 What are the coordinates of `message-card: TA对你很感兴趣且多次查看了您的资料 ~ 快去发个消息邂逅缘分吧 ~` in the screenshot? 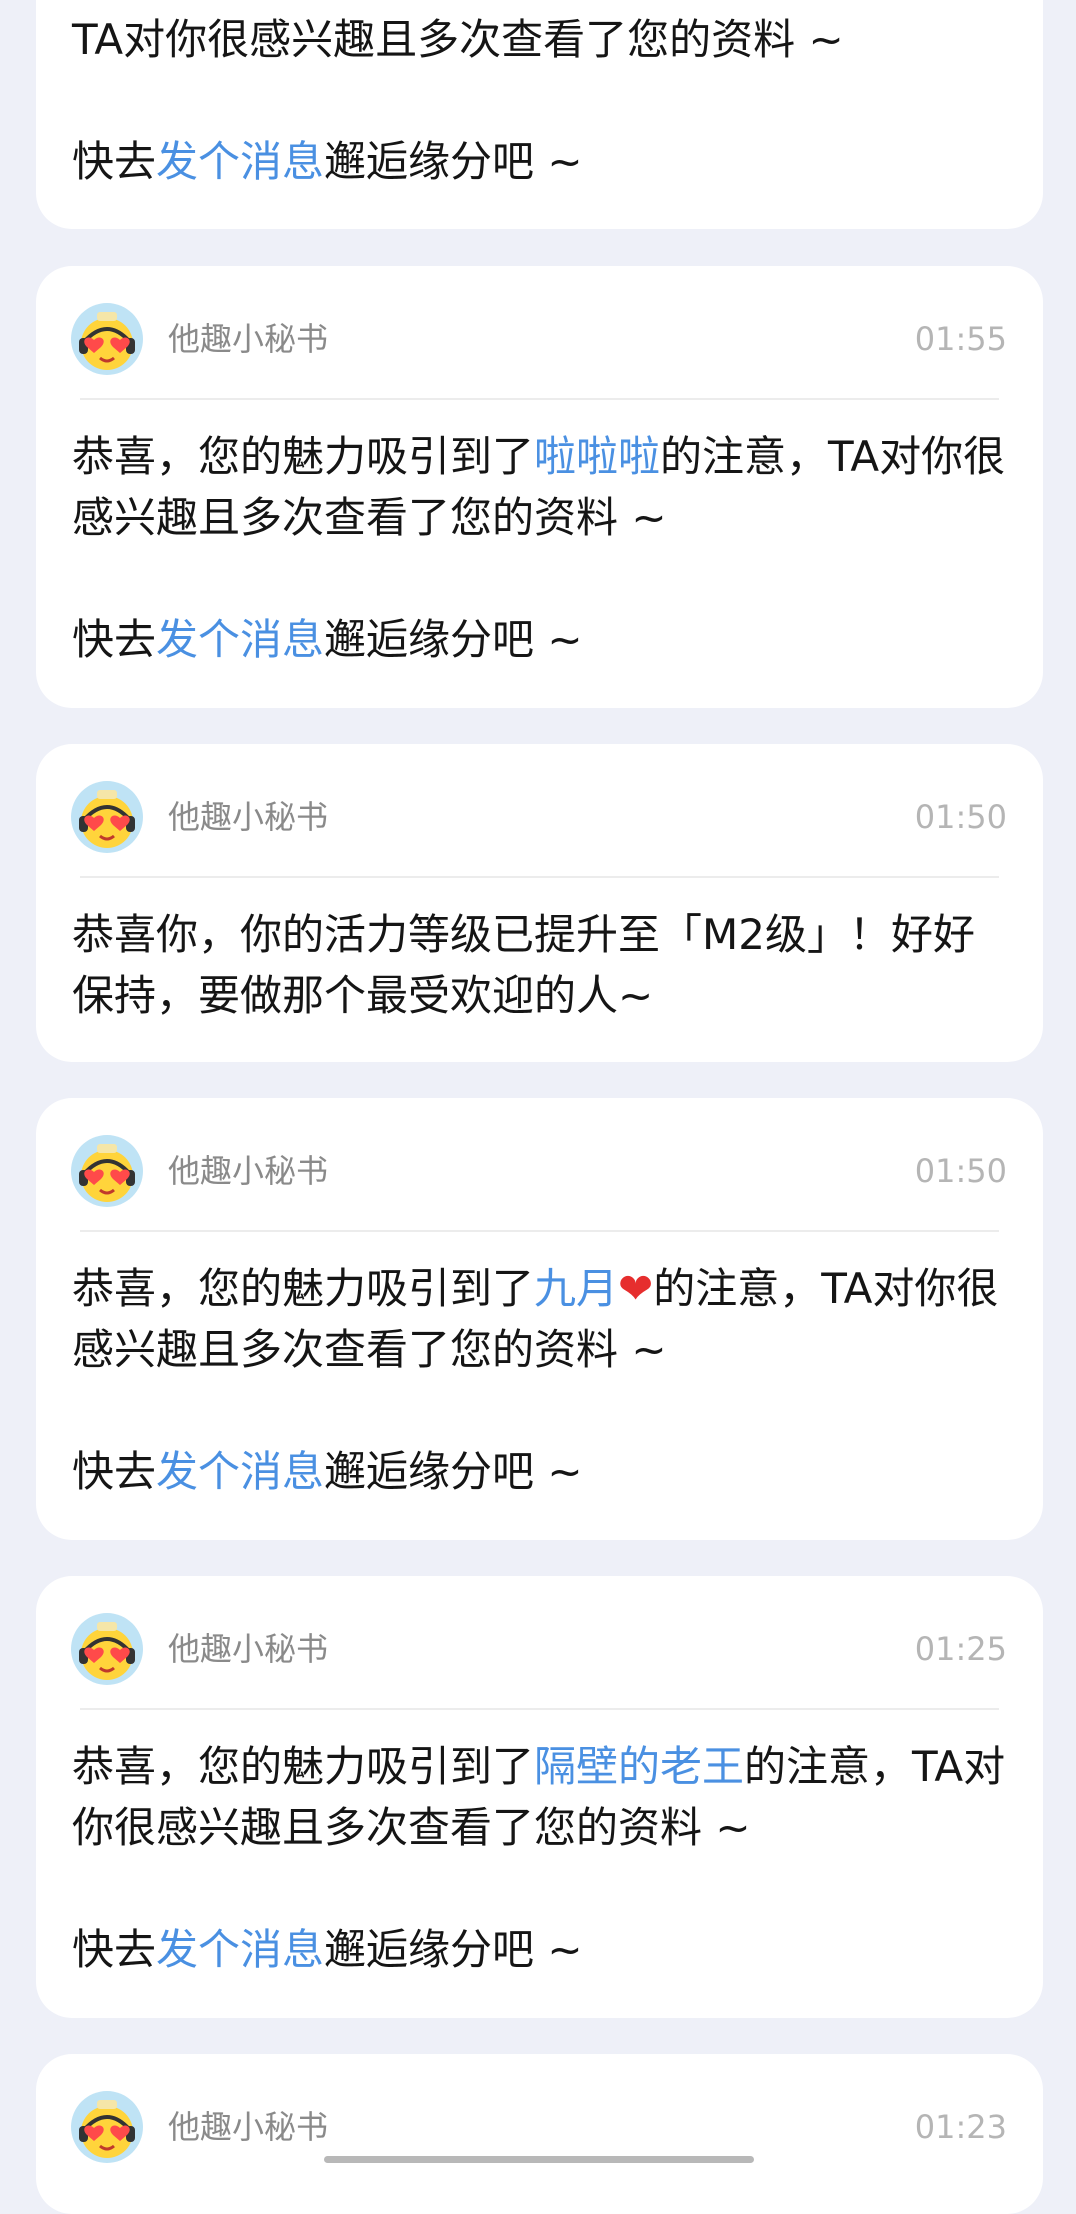 It's located at (539, 114).